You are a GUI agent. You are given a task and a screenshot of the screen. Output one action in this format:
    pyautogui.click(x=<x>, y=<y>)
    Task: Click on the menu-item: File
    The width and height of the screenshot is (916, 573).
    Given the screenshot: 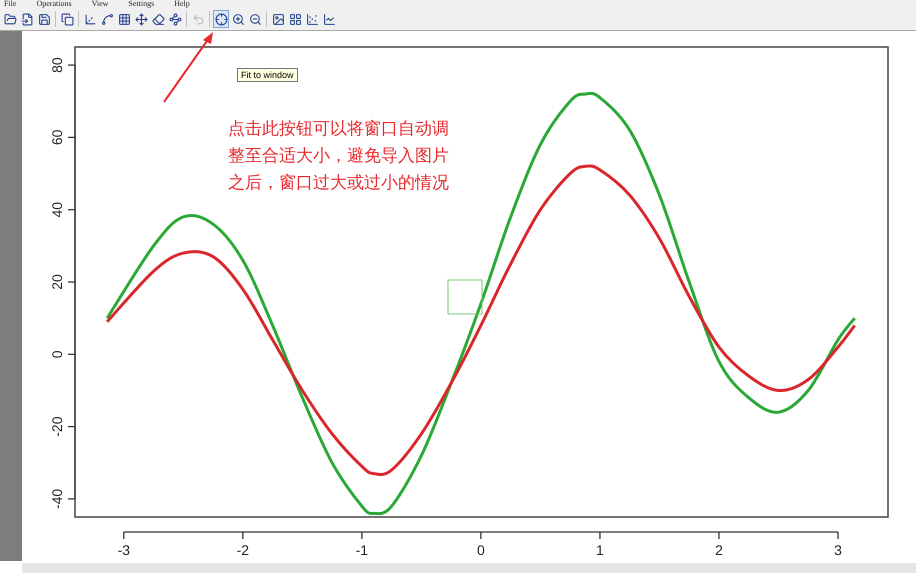 What is the action you would take?
    pyautogui.click(x=10, y=4)
    